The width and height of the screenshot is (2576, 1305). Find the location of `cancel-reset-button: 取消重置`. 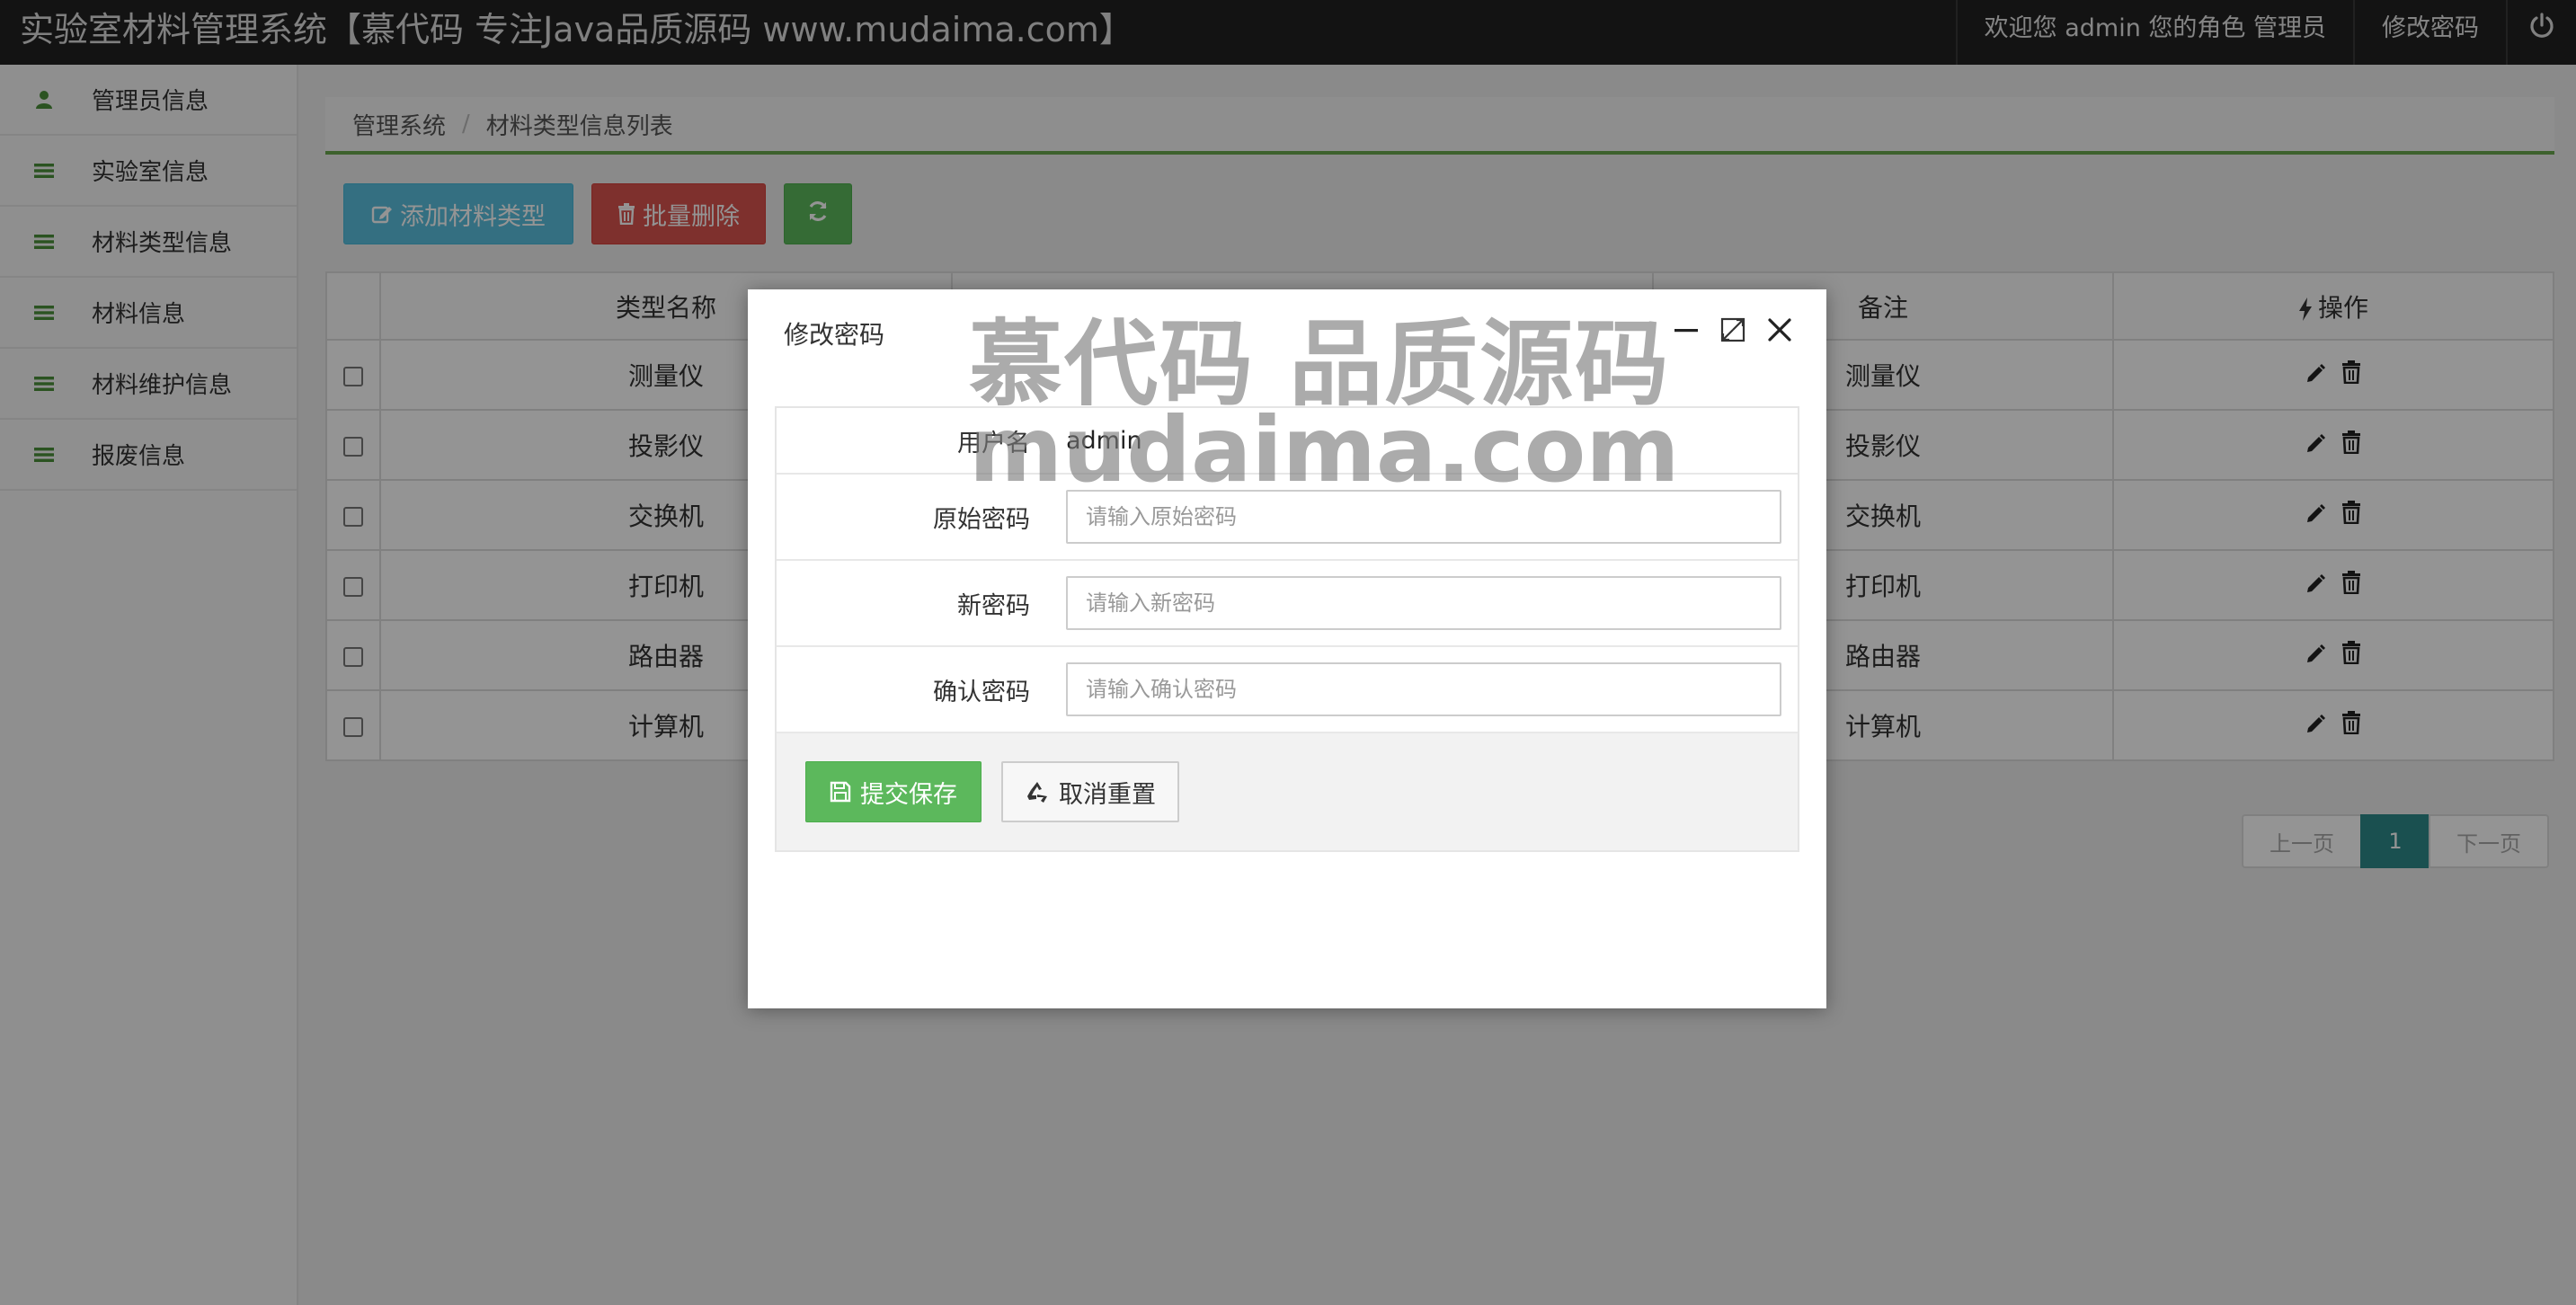

cancel-reset-button: 取消重置 is located at coordinates (1090, 791).